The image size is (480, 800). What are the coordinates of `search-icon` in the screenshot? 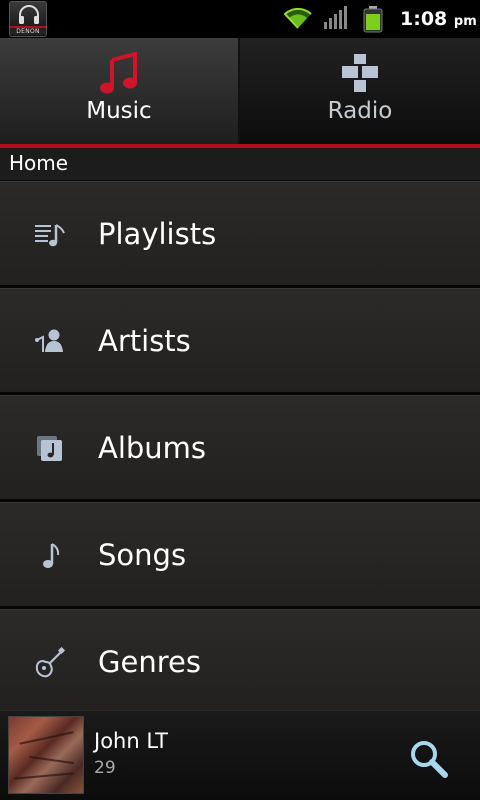 It's located at (429, 759).